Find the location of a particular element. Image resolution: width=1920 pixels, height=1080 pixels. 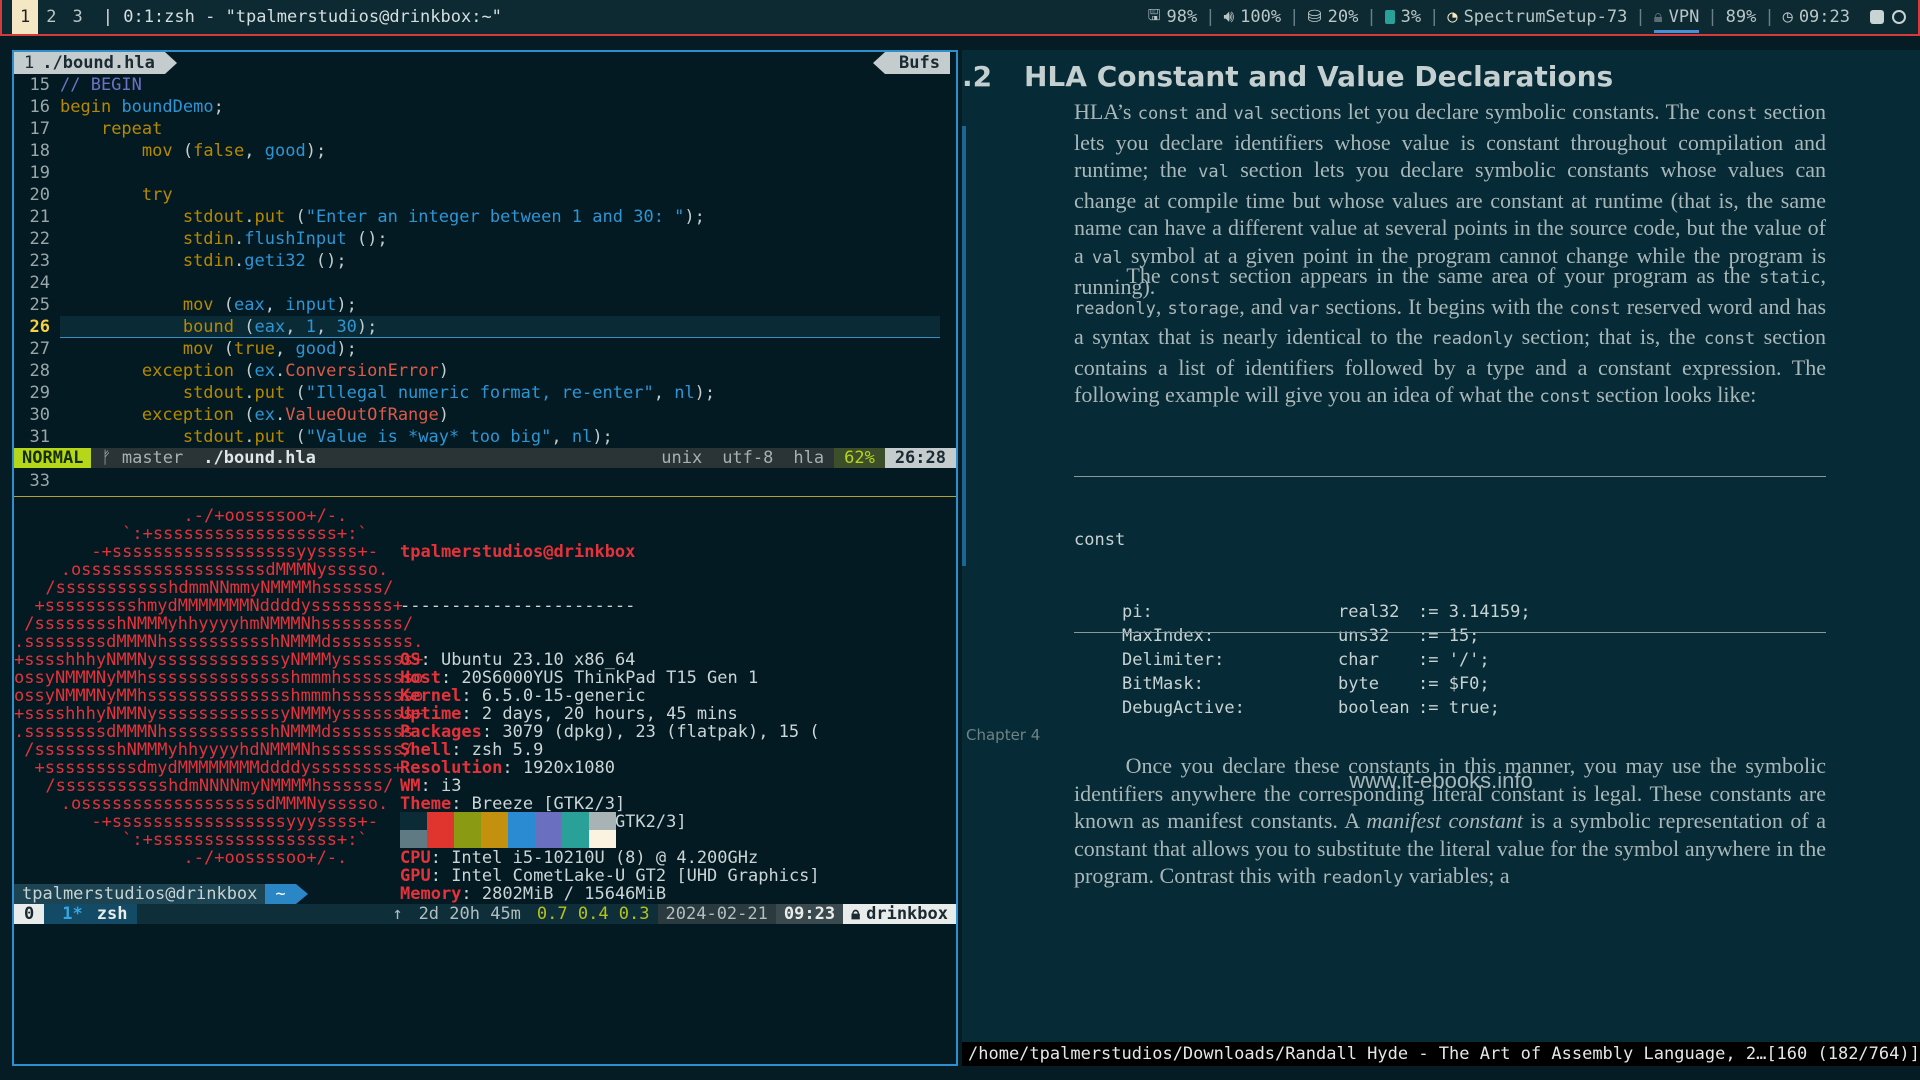

file-encoding: utf-8 is located at coordinates (748, 458).